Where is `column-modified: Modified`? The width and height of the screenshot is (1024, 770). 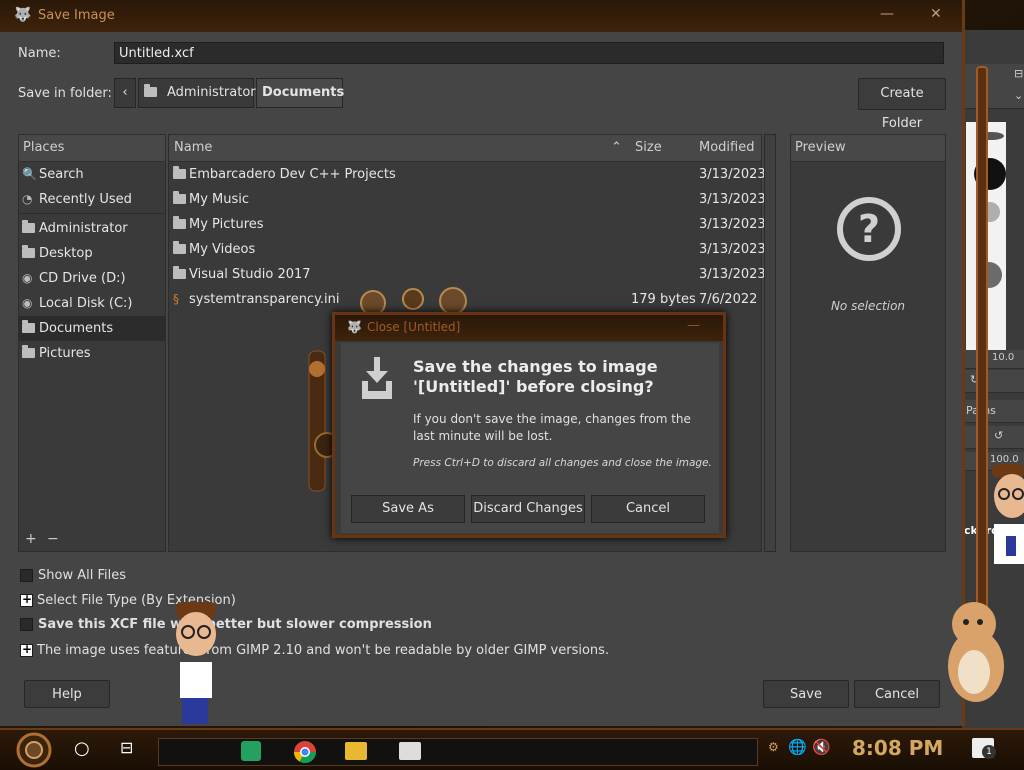 column-modified: Modified is located at coordinates (726, 148).